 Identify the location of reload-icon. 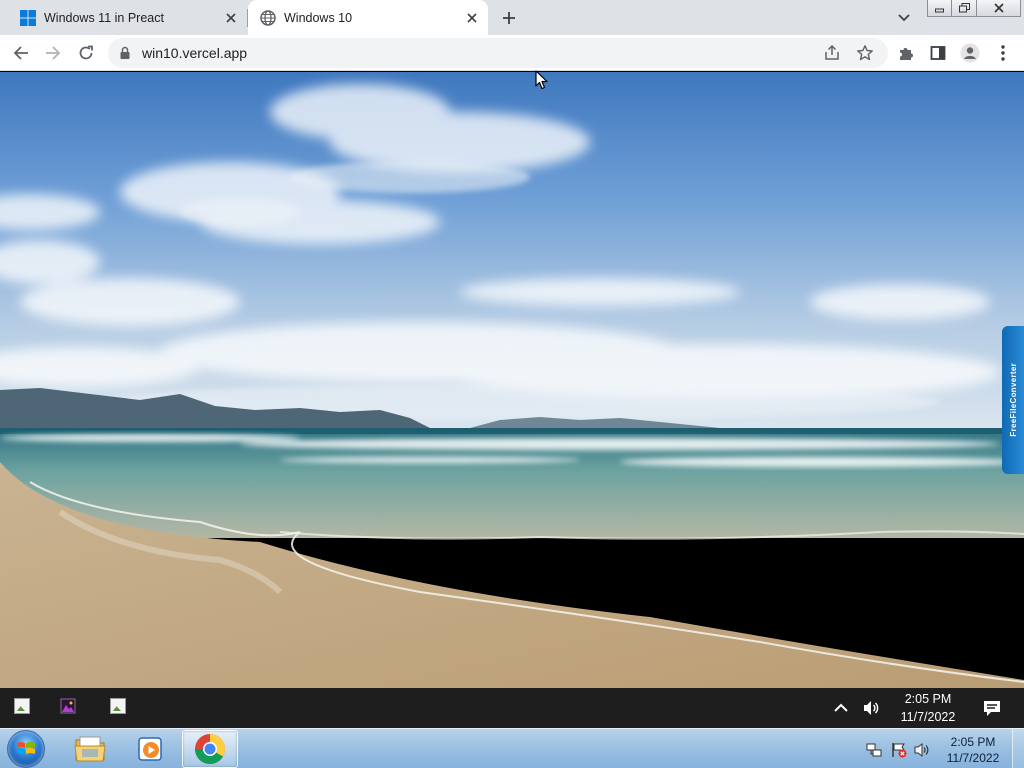
(86, 52).